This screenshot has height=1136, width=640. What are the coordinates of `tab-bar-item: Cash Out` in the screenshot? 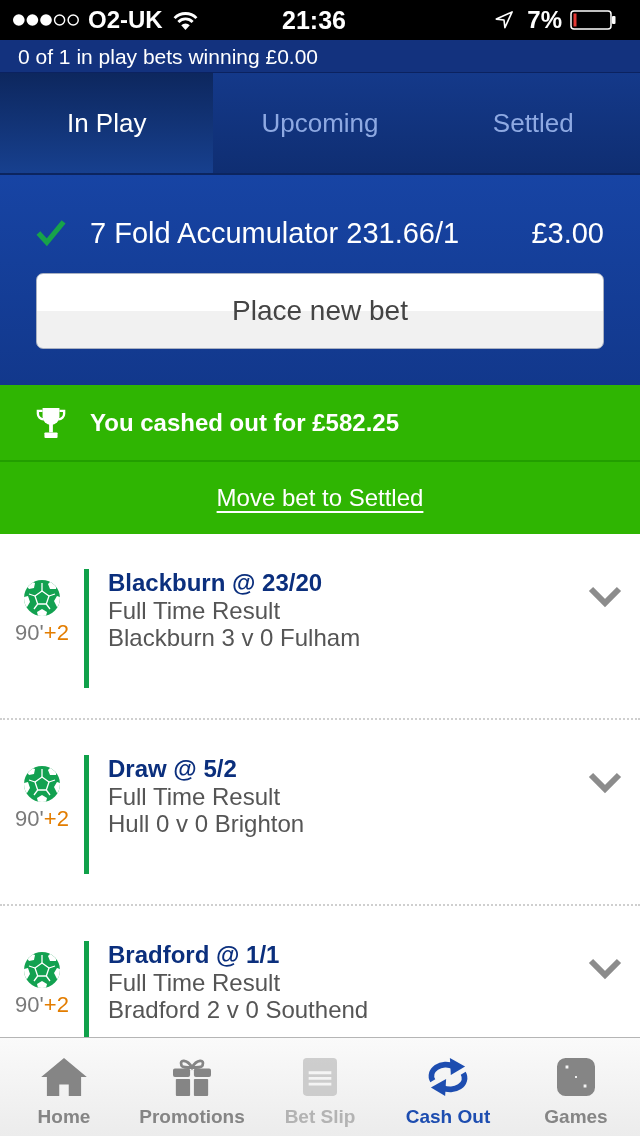 It's located at (448, 1087).